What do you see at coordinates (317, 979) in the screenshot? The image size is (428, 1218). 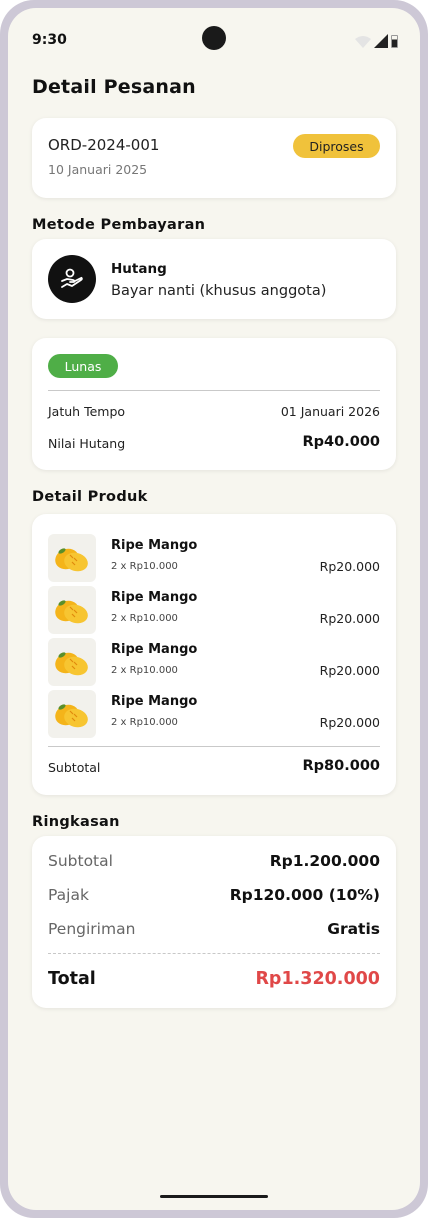 I see `total-value: Rp1.320.000` at bounding box center [317, 979].